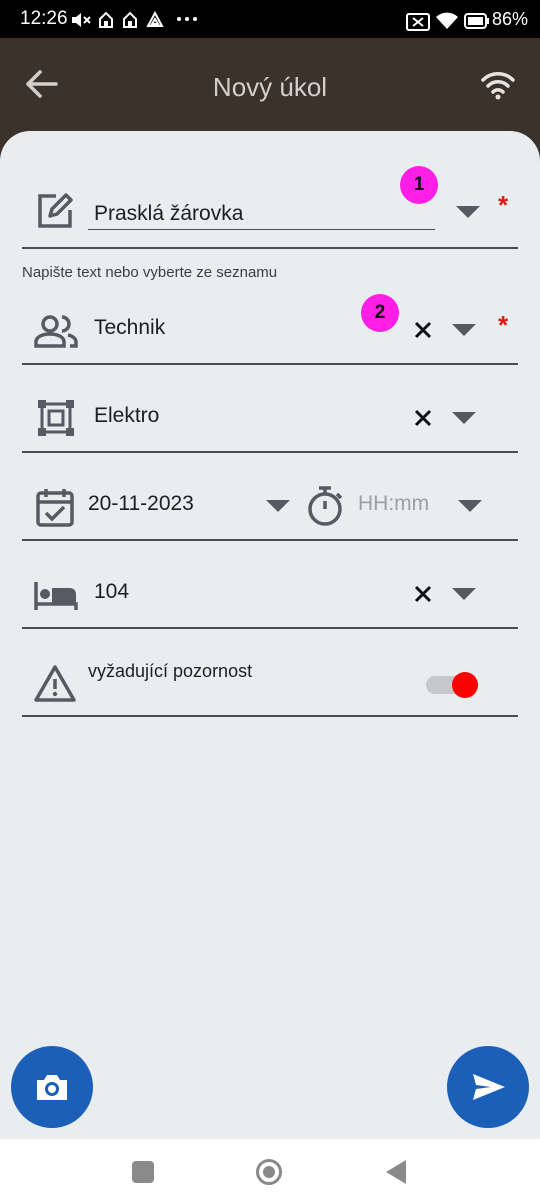  I want to click on send-button, so click(488, 1087).